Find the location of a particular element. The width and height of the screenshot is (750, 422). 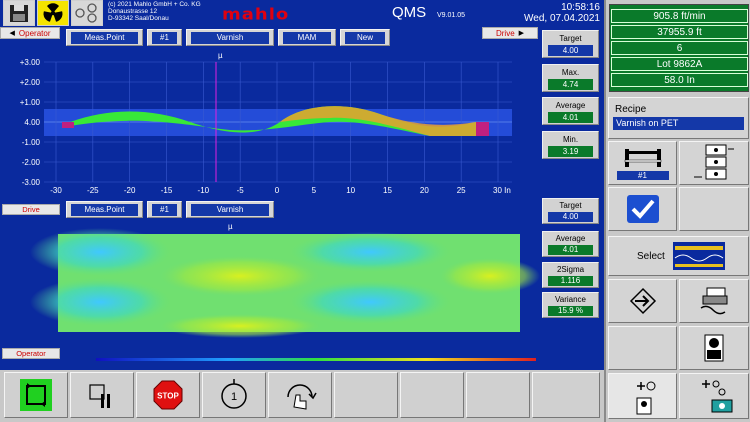

printer-button is located at coordinates (714, 301).